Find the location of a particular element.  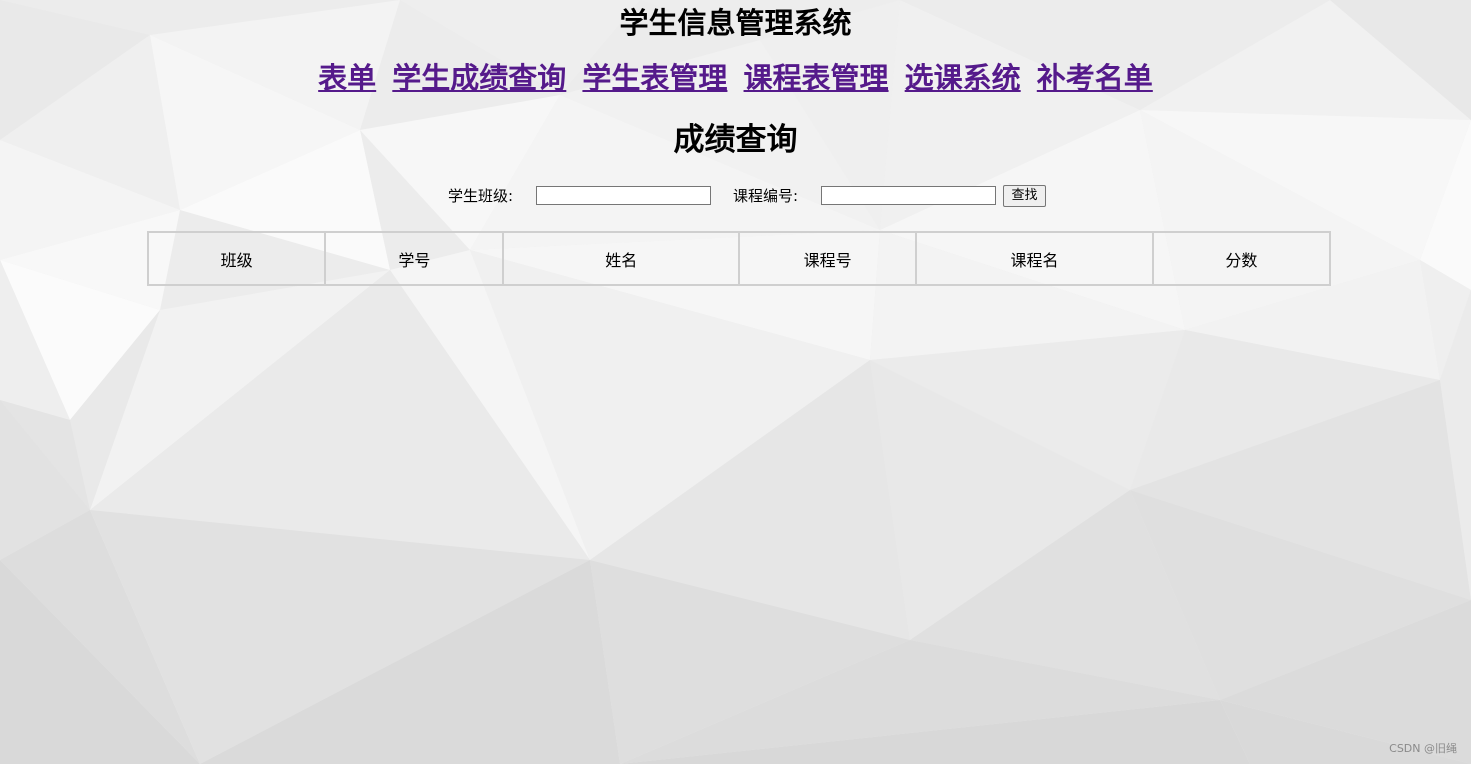

app-title: 学生信息管理系统 is located at coordinates (735, 23).